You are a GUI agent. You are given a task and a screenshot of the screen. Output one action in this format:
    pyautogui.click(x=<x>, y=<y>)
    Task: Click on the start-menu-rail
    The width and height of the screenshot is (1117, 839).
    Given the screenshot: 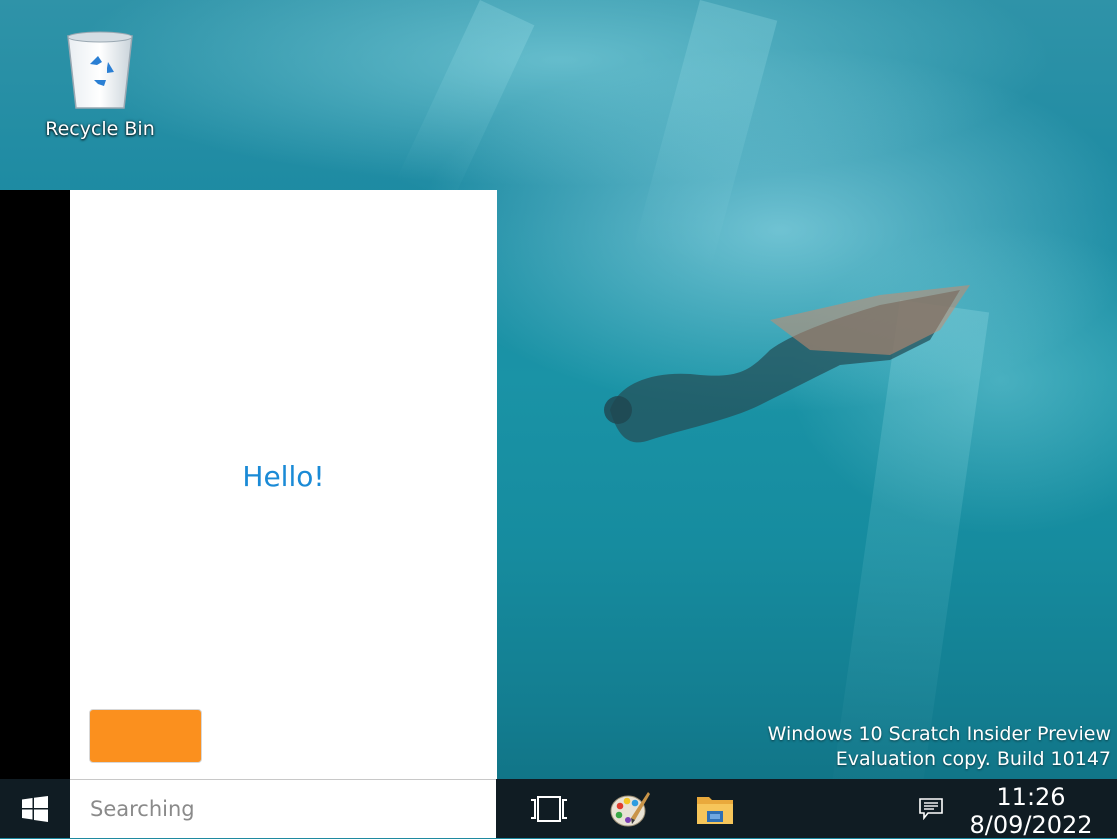 What is the action you would take?
    pyautogui.click(x=35, y=484)
    